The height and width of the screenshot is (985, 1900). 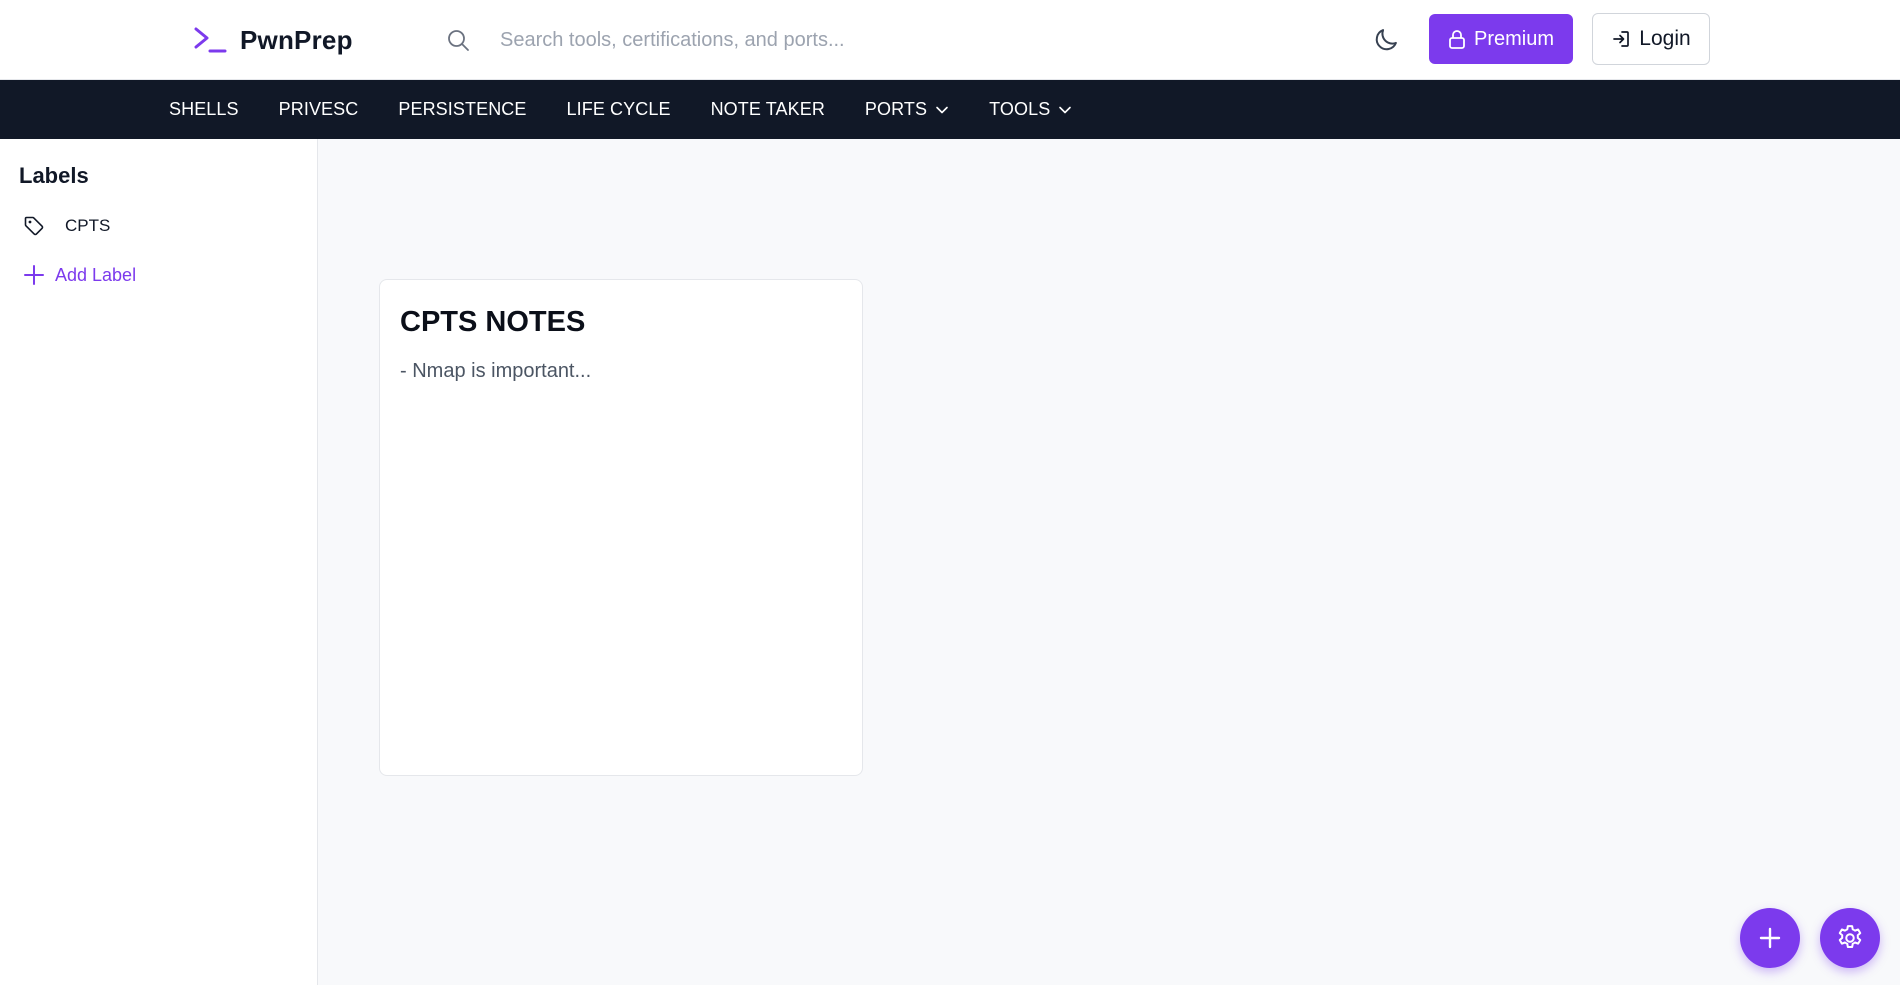 I want to click on labels-sidebar: Labels CPTS Add Label, so click(x=159, y=562).